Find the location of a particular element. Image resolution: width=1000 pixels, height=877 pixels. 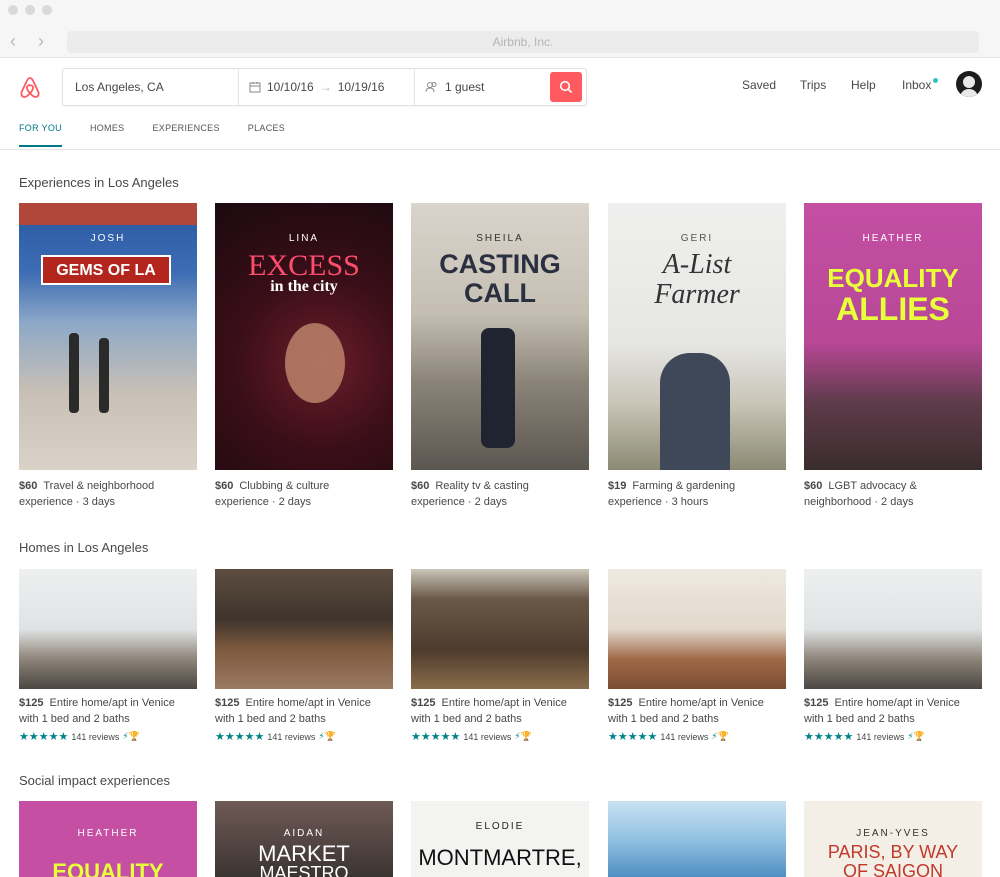

social-impact-card: JEAN-YVES PARIS, BY WAY OF SAIGON is located at coordinates (893, 839).